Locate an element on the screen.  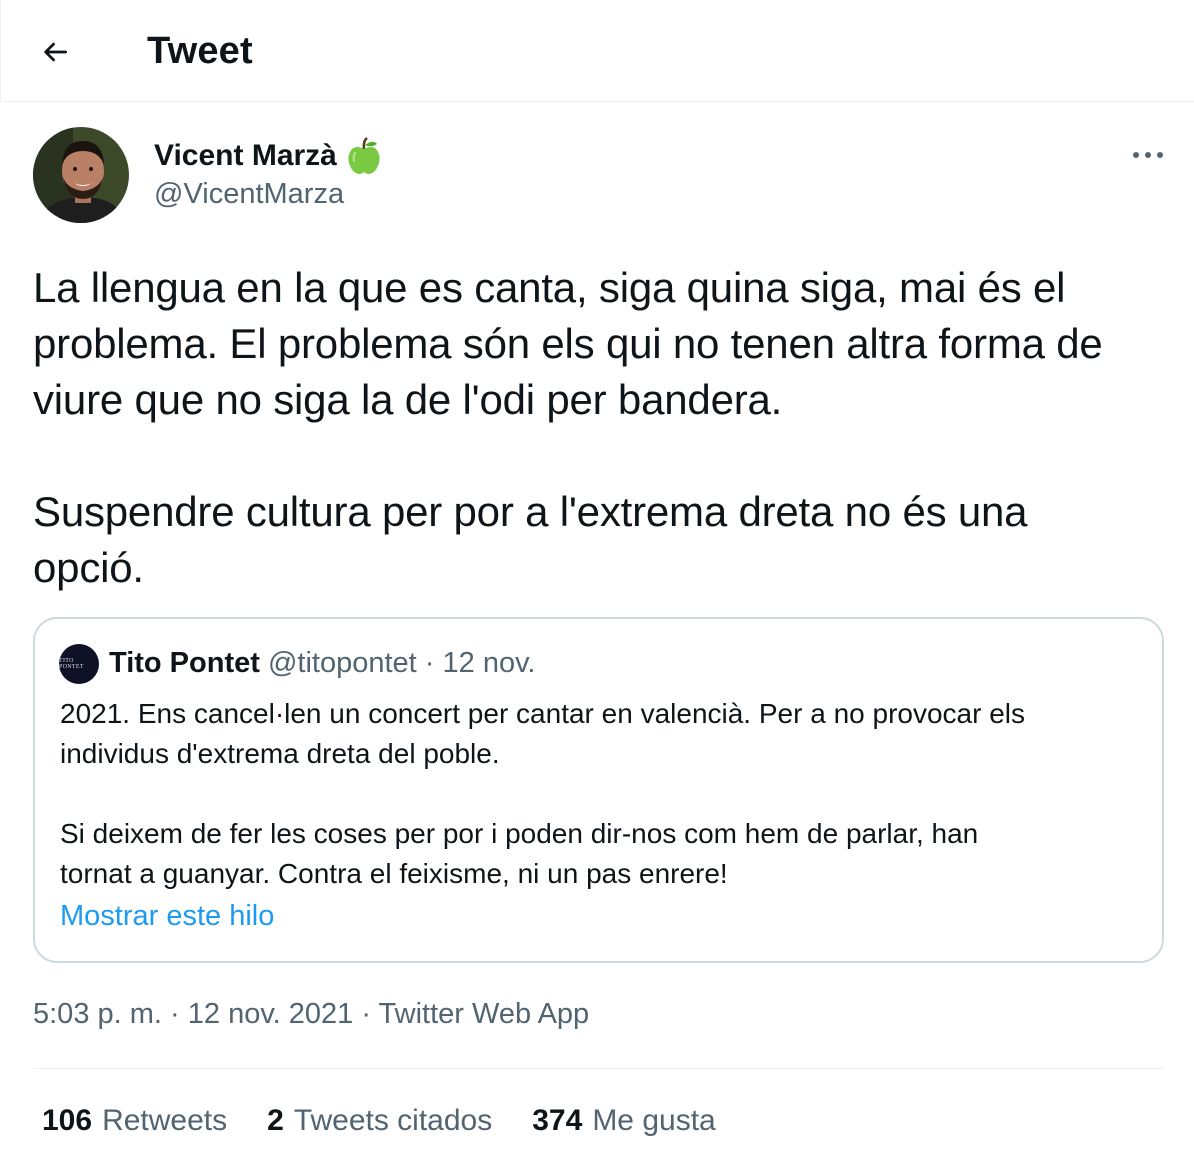
green-apple-icon is located at coordinates (364, 155).